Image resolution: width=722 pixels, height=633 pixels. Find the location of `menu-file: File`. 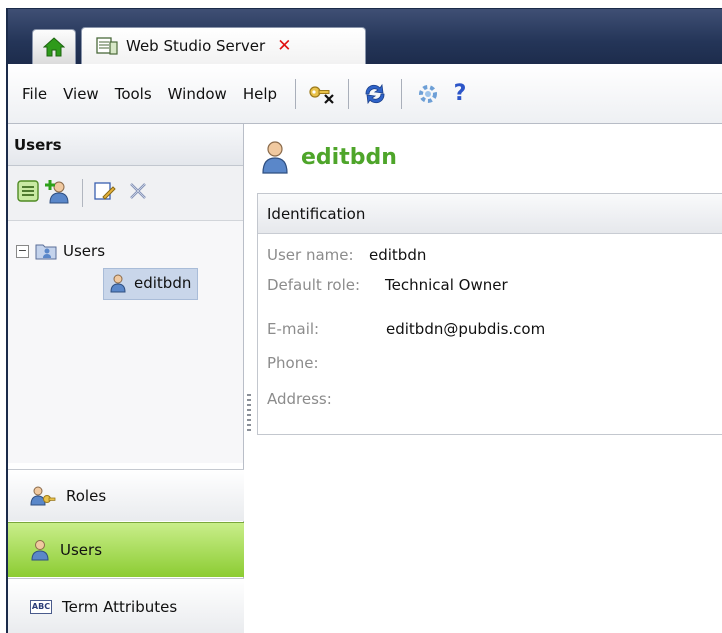

menu-file: File is located at coordinates (34, 94).